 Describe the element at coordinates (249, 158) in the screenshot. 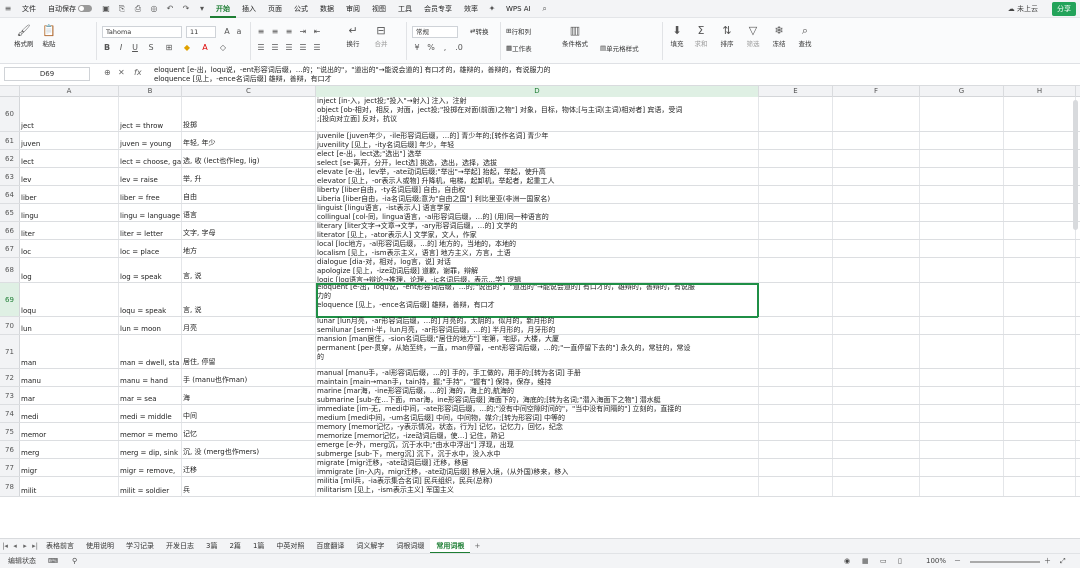

I see `cell-chinese: 选, 收 (lect也作leg, lig)` at that location.